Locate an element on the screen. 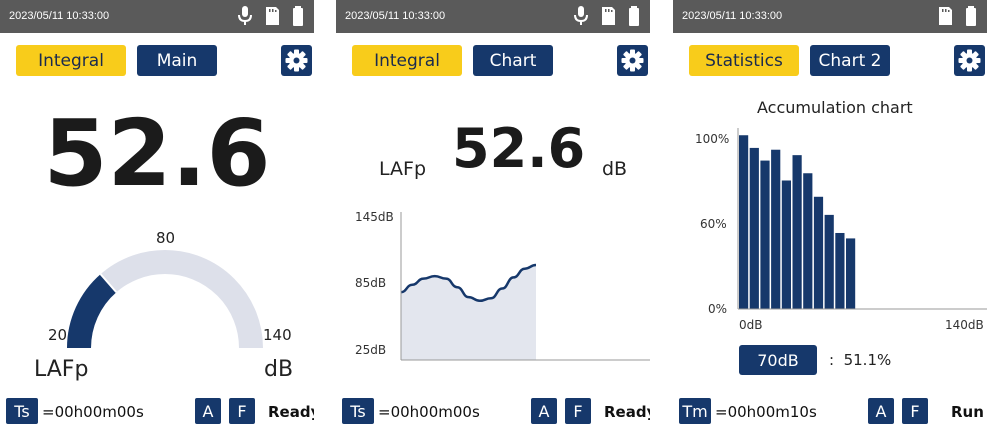  chart-2-tab: Chart 2 is located at coordinates (850, 60).